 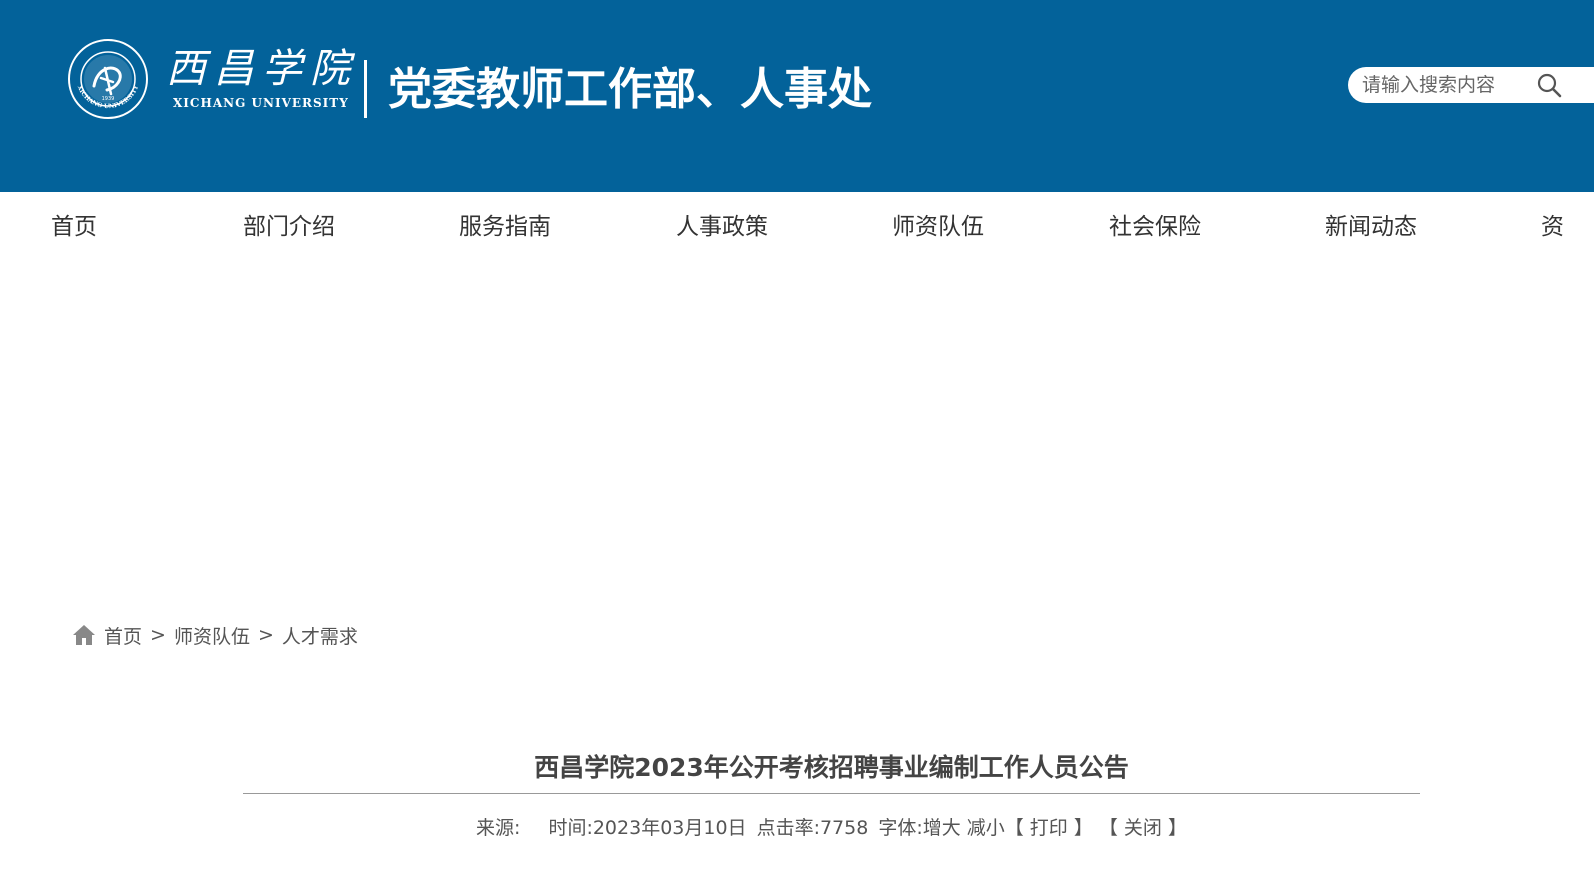 I want to click on font-decrease-button: 减小, so click(x=986, y=828).